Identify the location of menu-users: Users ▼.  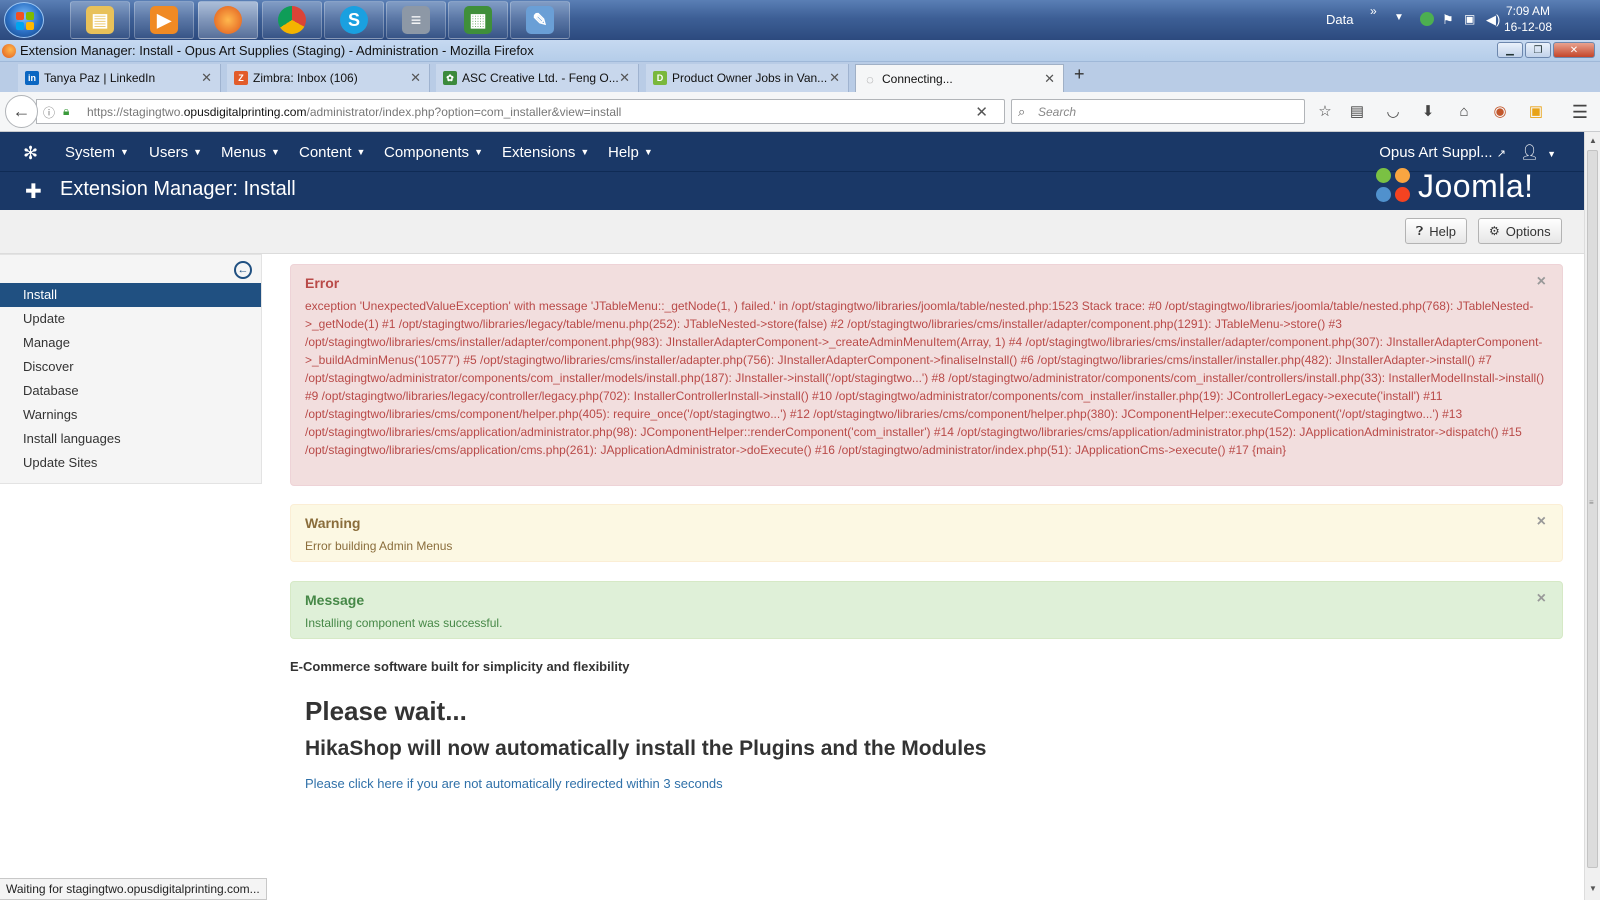
(175, 152).